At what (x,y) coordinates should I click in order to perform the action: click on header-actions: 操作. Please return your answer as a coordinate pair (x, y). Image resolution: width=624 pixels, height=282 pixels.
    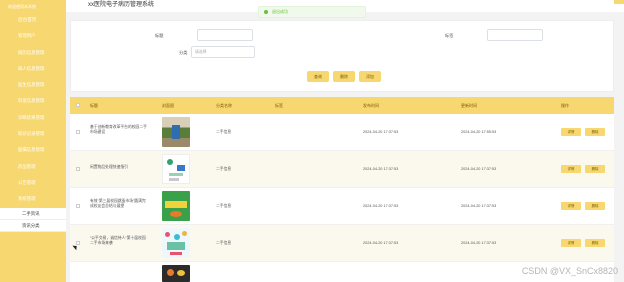
    Looking at the image, I should click on (565, 105).